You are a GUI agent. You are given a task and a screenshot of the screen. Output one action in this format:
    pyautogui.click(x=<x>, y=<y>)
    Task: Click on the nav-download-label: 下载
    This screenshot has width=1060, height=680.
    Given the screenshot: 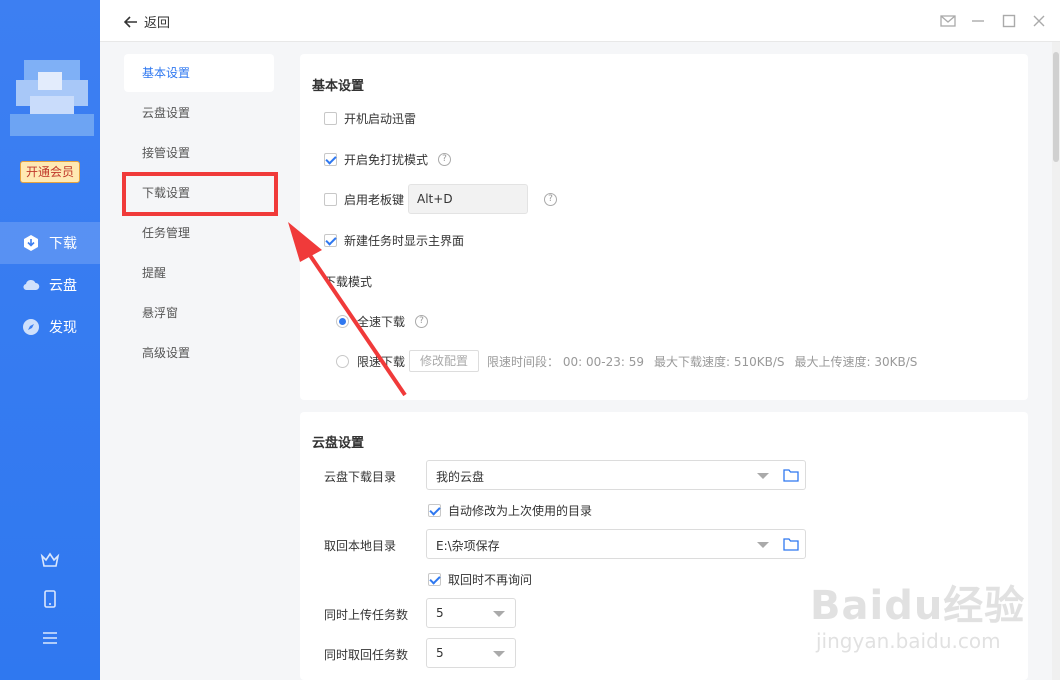 What is the action you would take?
    pyautogui.click(x=63, y=244)
    